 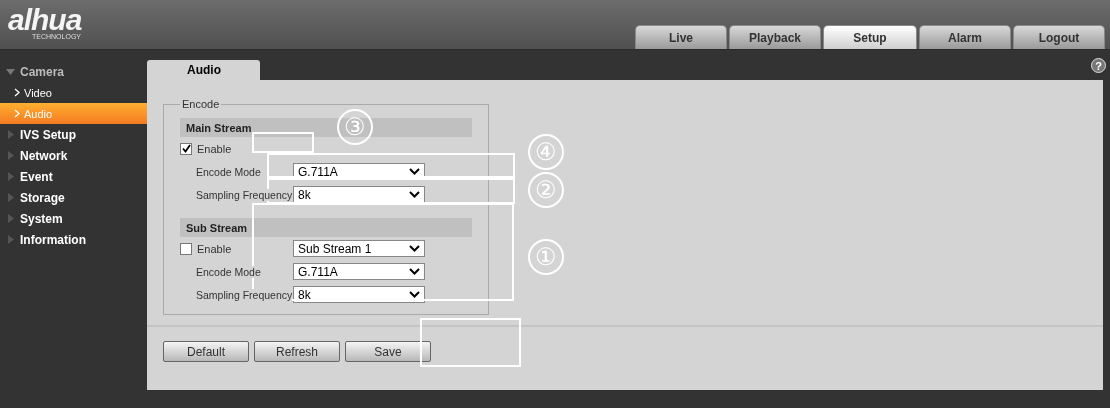 I want to click on sidebar-item: System, so click(x=73, y=218).